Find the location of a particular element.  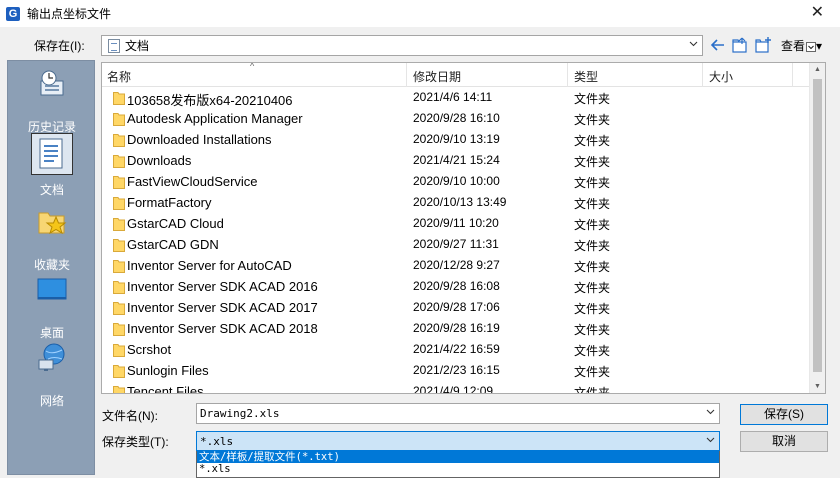

table-row: FastViewCloudService 2020/9/10 10:00 文件夹 is located at coordinates (456, 181).